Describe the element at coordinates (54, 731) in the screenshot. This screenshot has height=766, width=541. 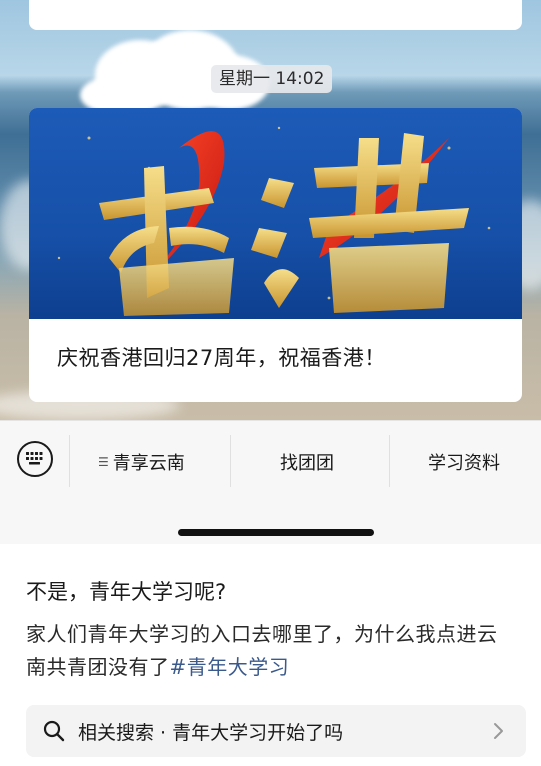
I see `search-icon` at that location.